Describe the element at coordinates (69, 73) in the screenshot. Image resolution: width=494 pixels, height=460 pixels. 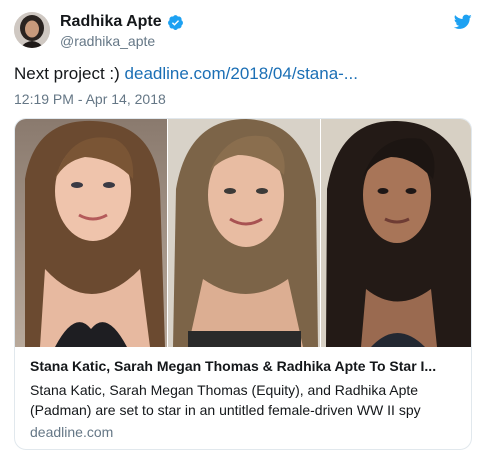
I see `tweet-body: Next project :)` at that location.